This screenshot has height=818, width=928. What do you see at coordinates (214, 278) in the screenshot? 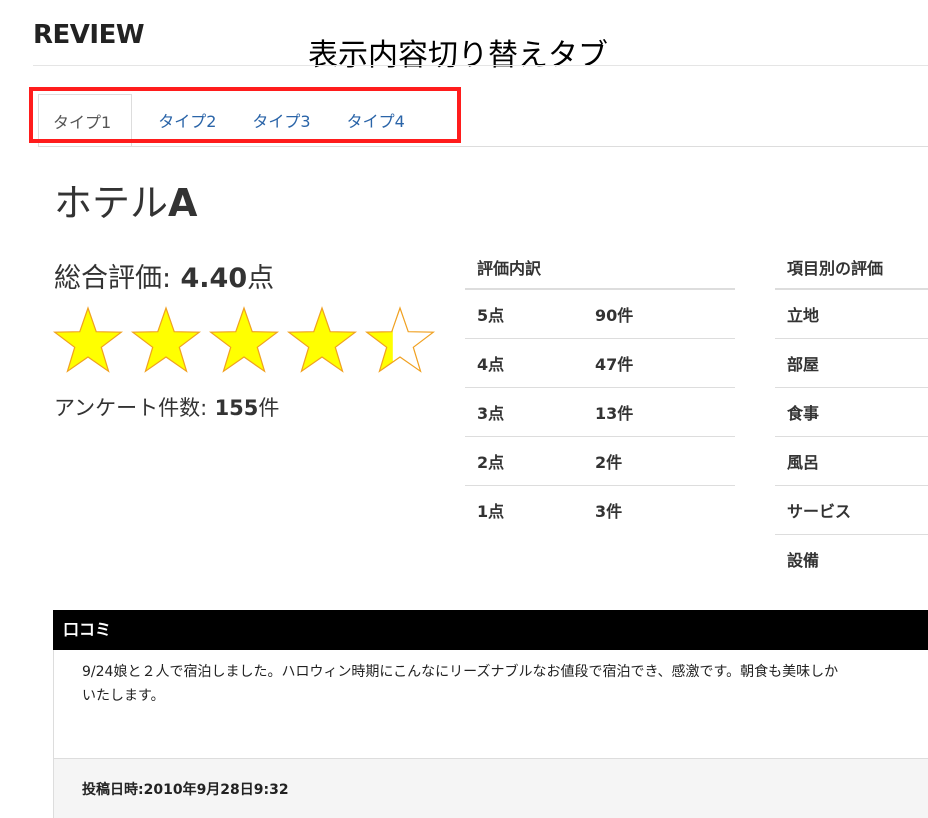
I see `overall-score: 4.40` at bounding box center [214, 278].